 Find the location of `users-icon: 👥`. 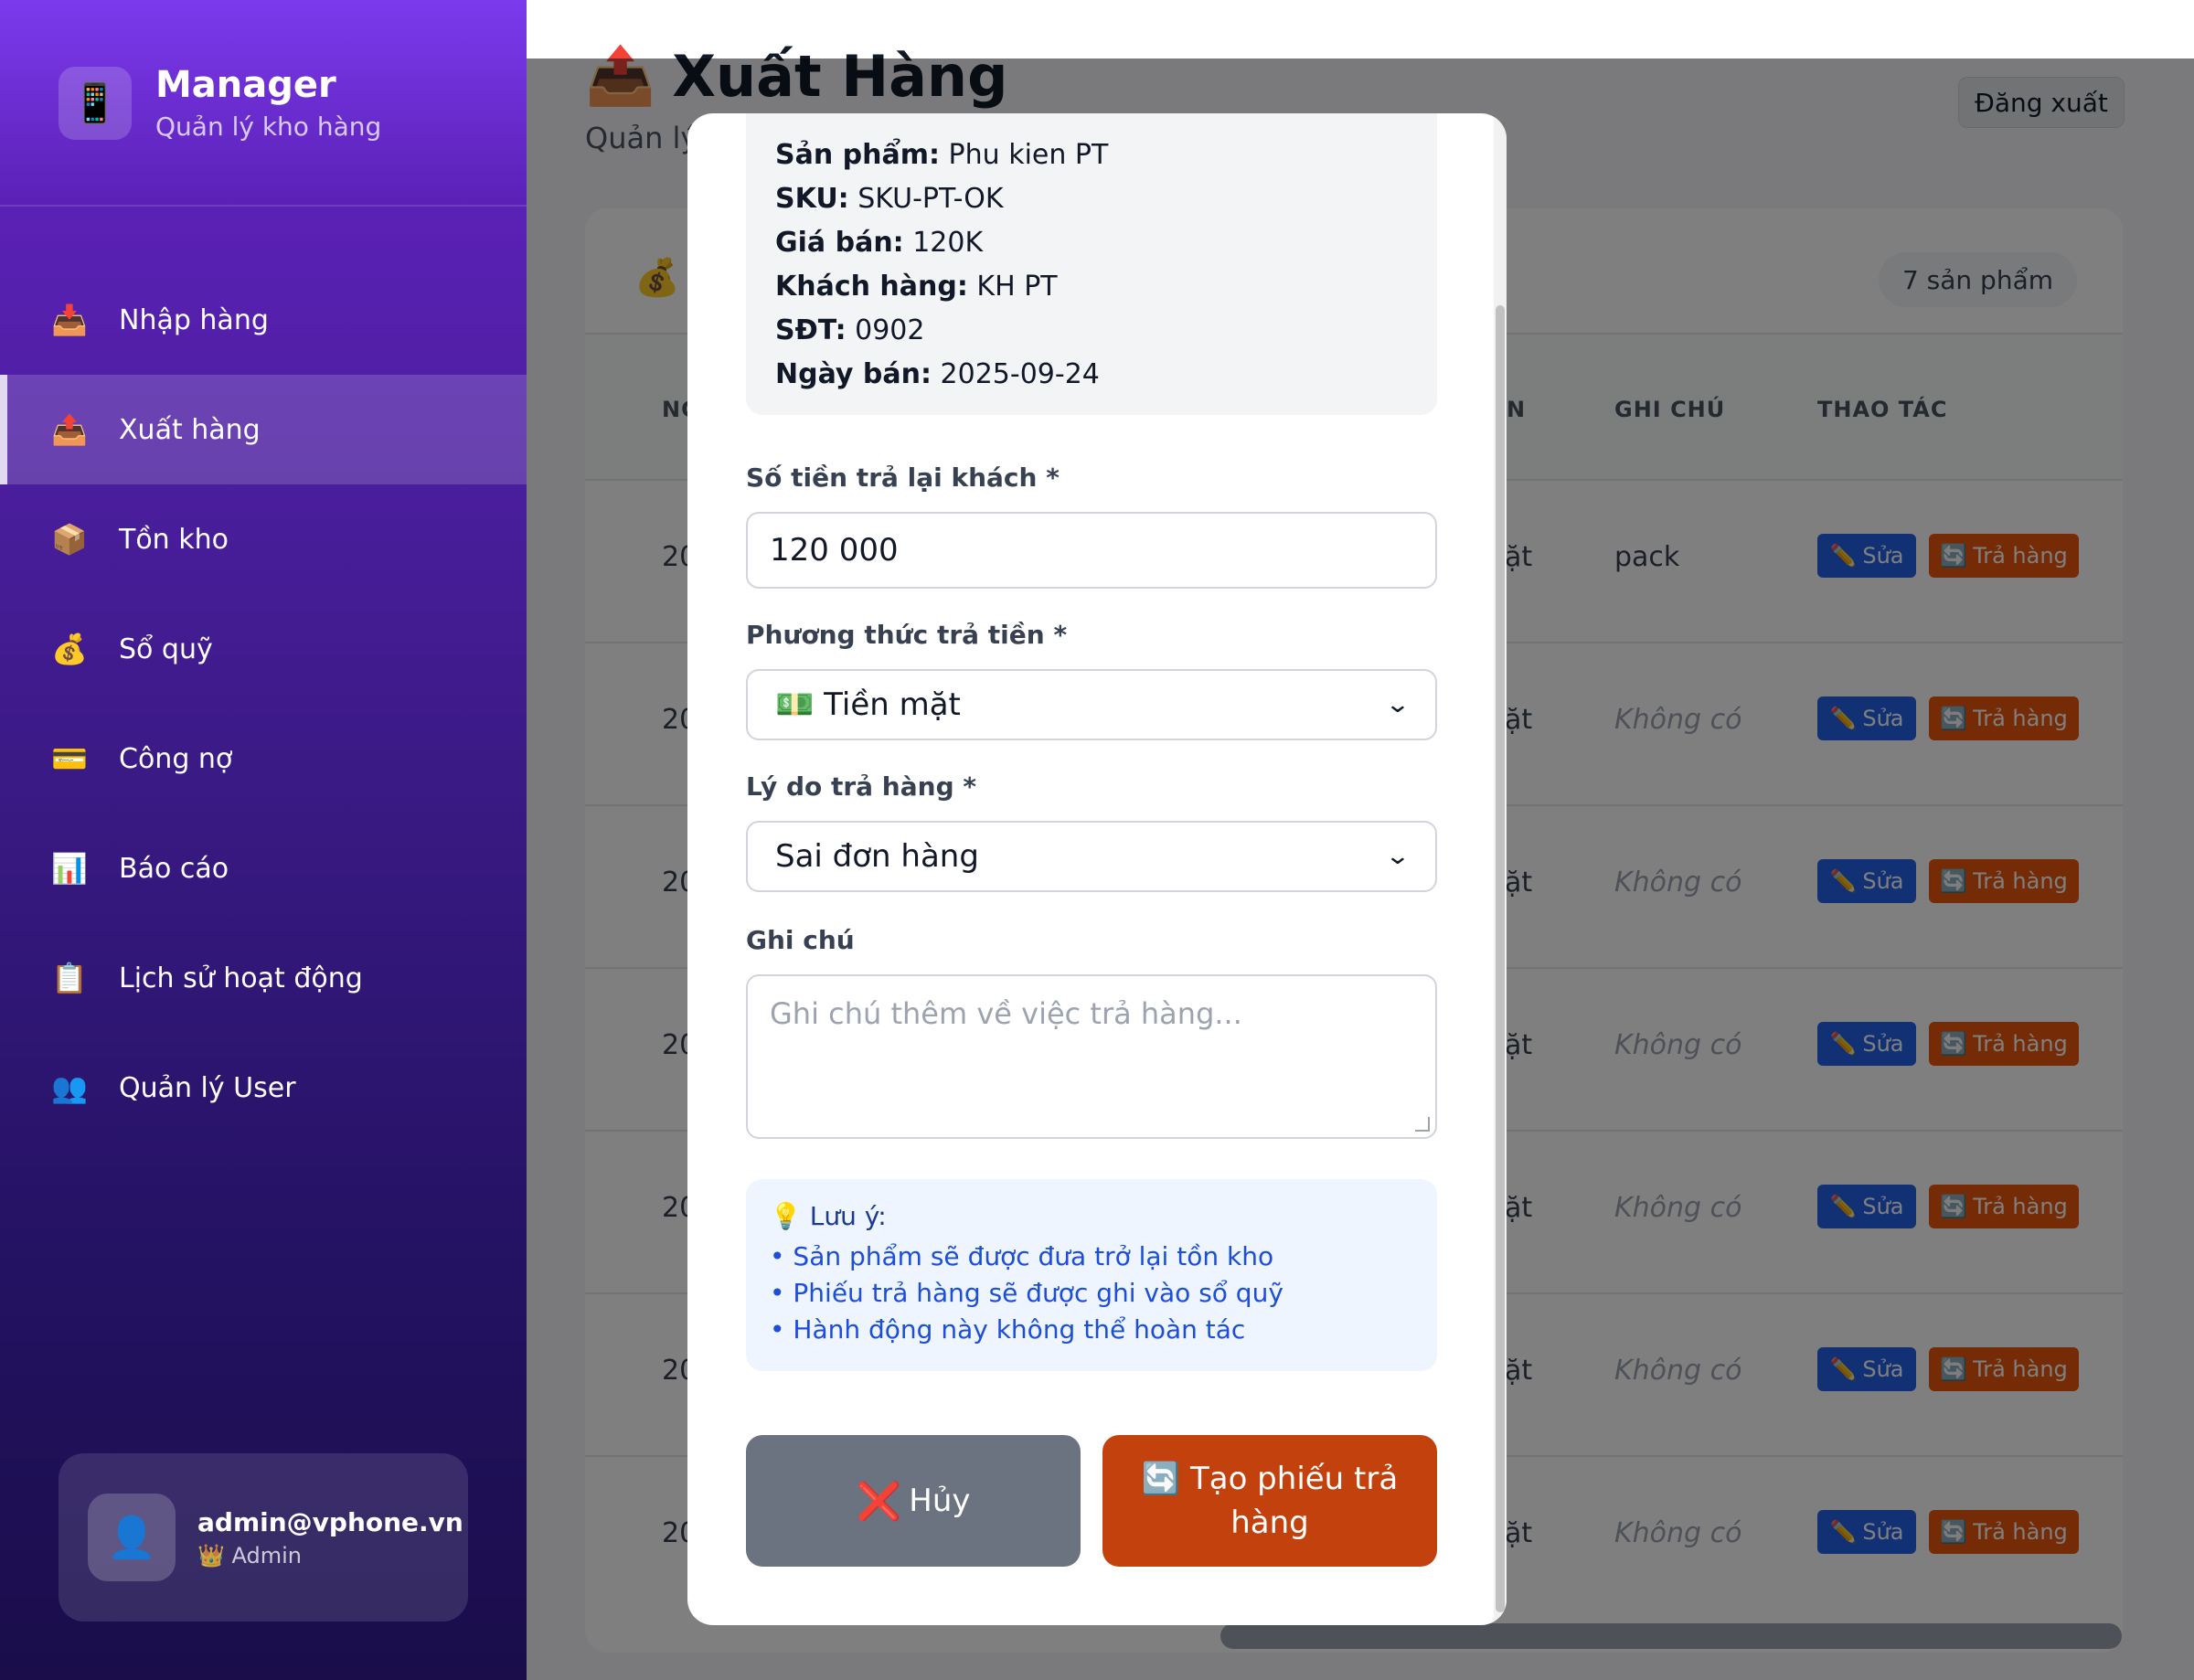

users-icon: 👥 is located at coordinates (69, 1087).